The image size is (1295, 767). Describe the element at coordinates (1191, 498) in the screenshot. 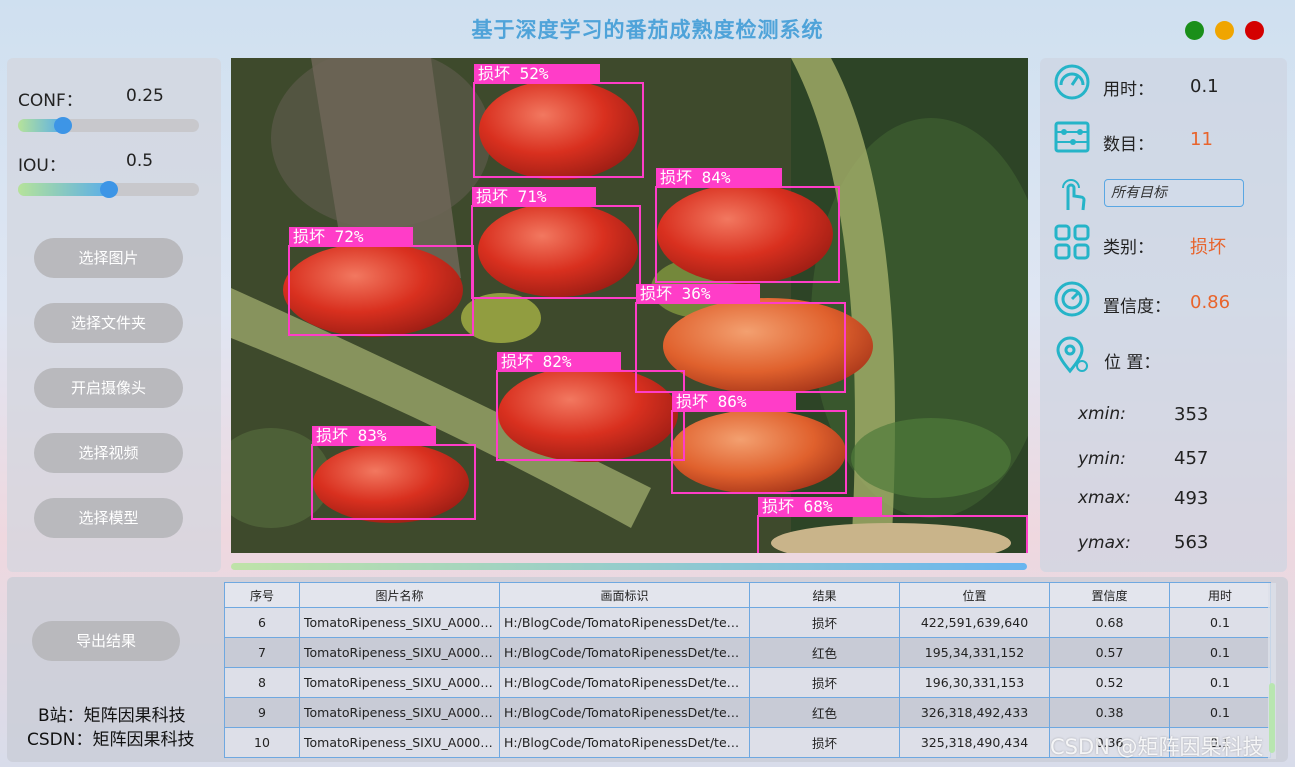

I see `xmax-value: 493` at that location.